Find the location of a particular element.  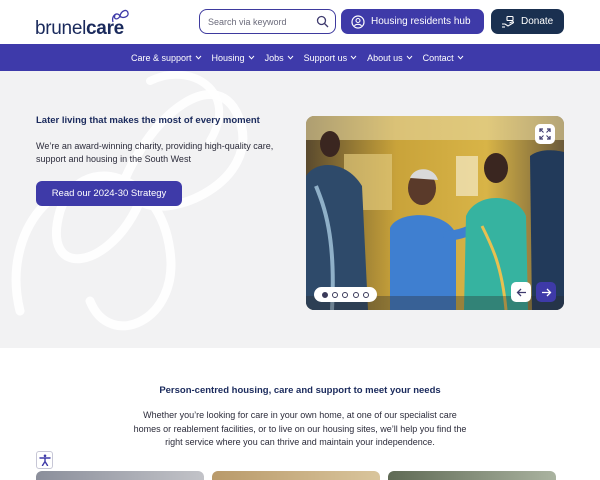

carousel-pagination is located at coordinates (345, 294).